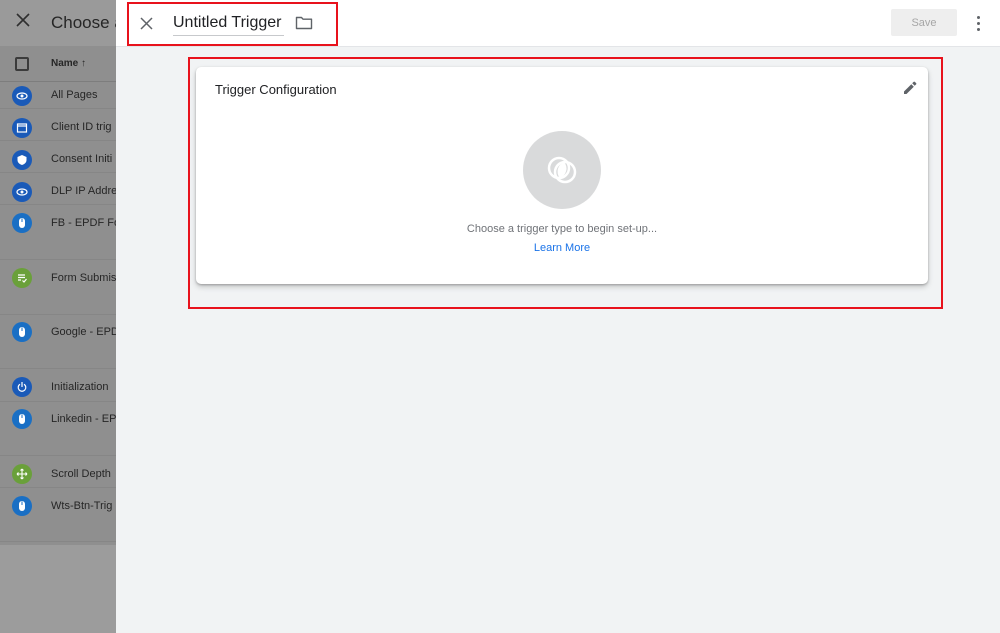  Describe the element at coordinates (58, 95) in the screenshot. I see `list-item: All Pages` at that location.